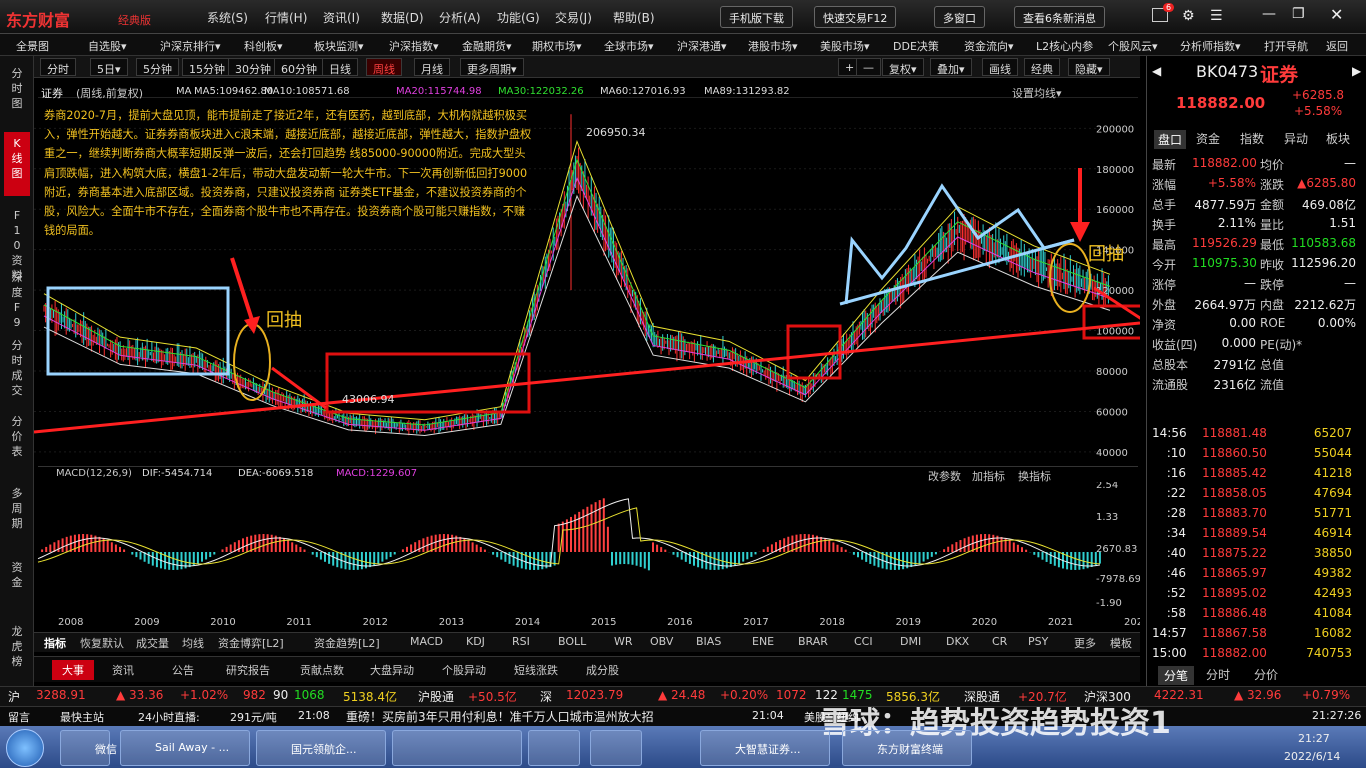 The image size is (1366, 768). What do you see at coordinates (19, 717) in the screenshot?
I see `message-button: 留言` at bounding box center [19, 717].